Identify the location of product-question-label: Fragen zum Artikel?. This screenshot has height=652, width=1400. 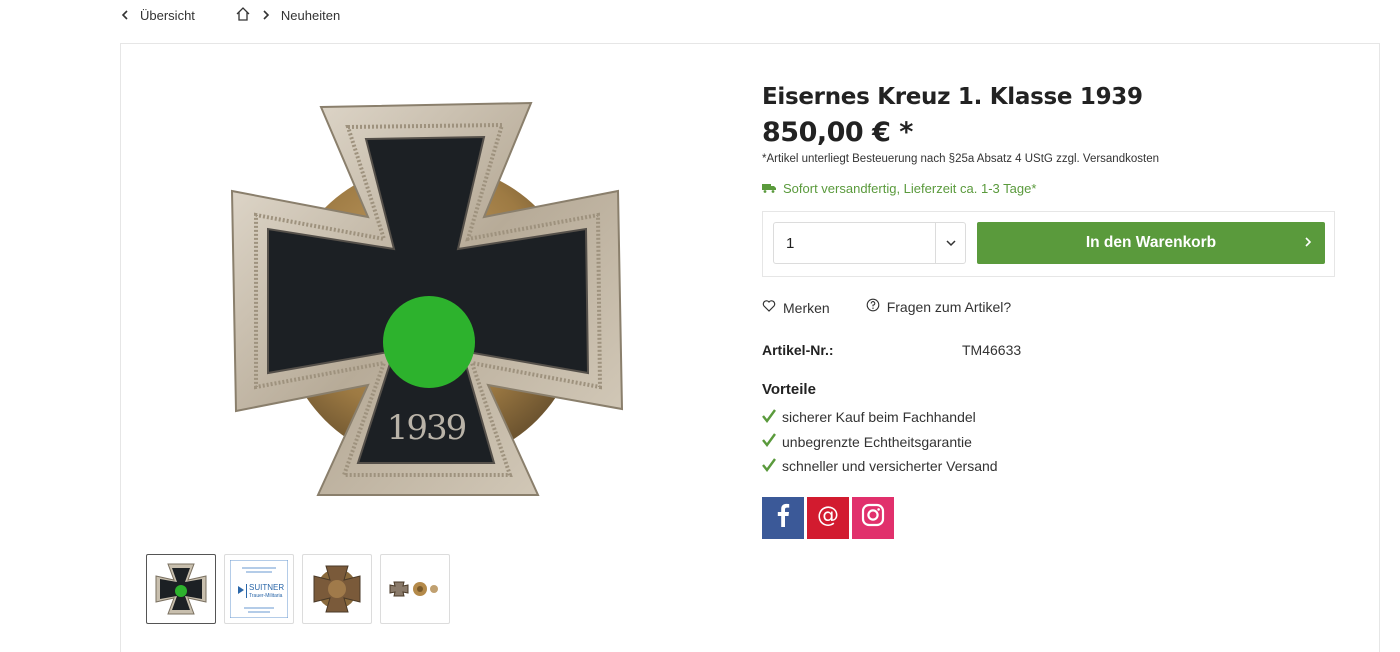
(949, 306).